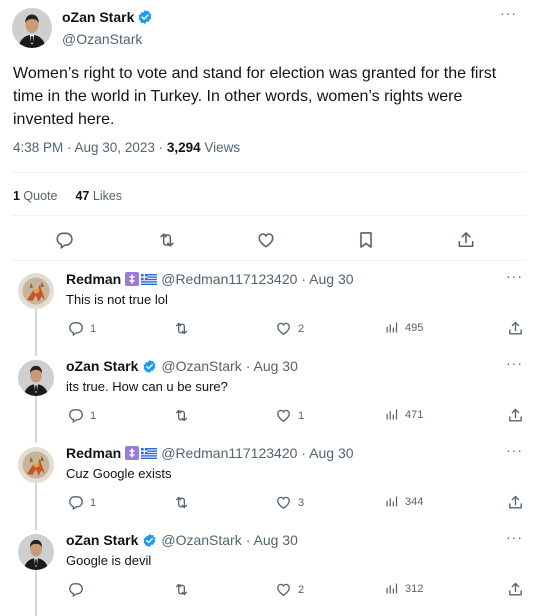 This screenshot has width=539, height=616. Describe the element at coordinates (403, 327) in the screenshot. I see `views-button: 495` at that location.